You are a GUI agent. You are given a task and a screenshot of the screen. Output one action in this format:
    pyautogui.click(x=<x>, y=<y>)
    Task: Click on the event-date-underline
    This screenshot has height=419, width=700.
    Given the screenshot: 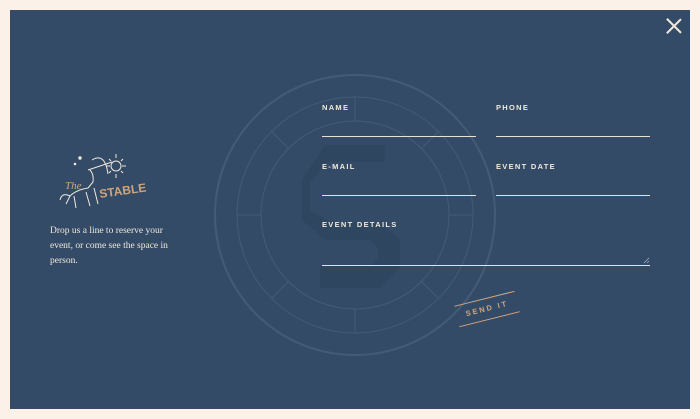 What is the action you would take?
    pyautogui.click(x=573, y=195)
    